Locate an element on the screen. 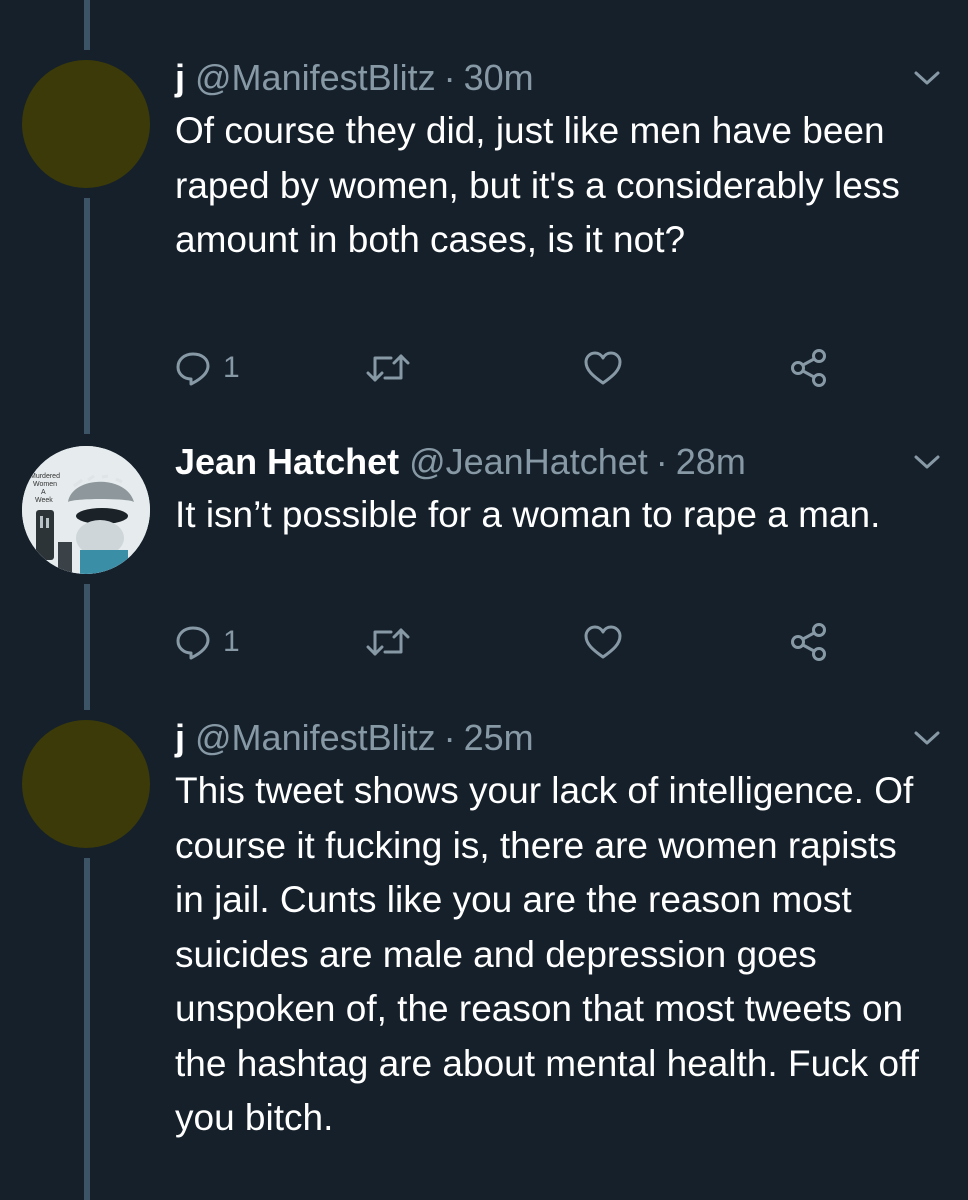 Image resolution: width=968 pixels, height=1200 pixels. timestamp: 30m is located at coordinates (499, 78).